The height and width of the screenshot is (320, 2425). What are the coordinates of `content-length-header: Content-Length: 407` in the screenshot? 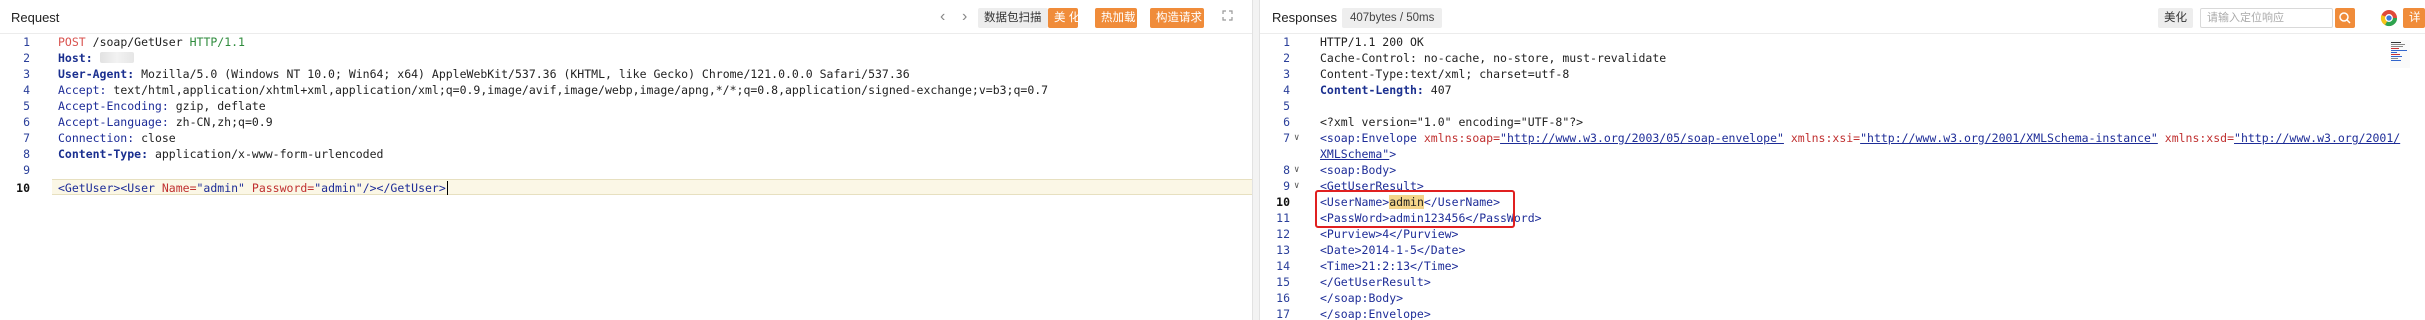 It's located at (1386, 90).